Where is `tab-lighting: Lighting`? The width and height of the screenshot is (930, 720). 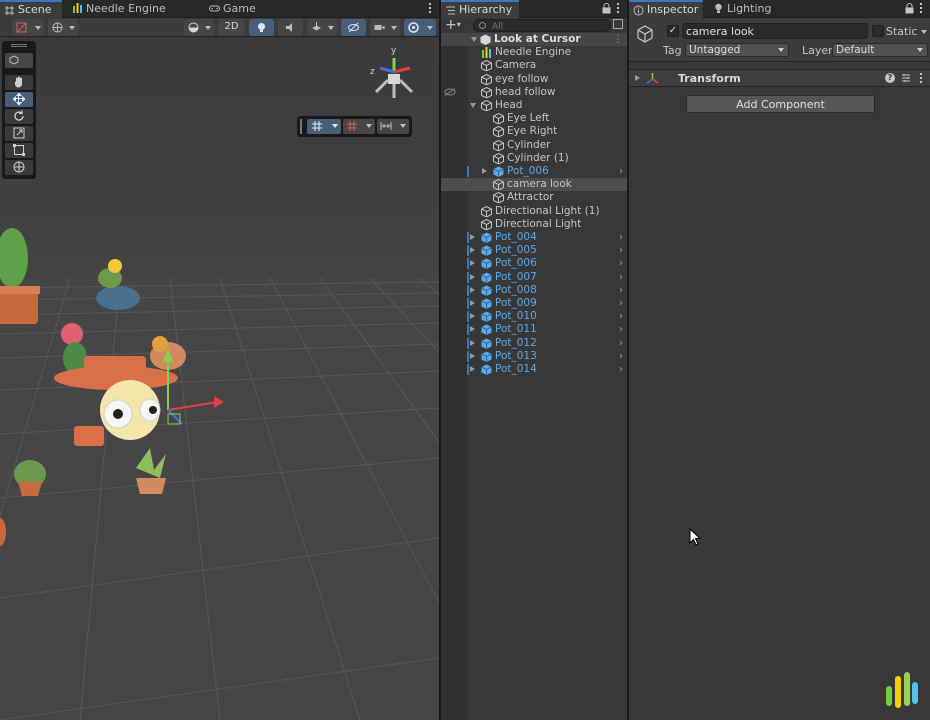 tab-lighting: Lighting is located at coordinates (744, 9).